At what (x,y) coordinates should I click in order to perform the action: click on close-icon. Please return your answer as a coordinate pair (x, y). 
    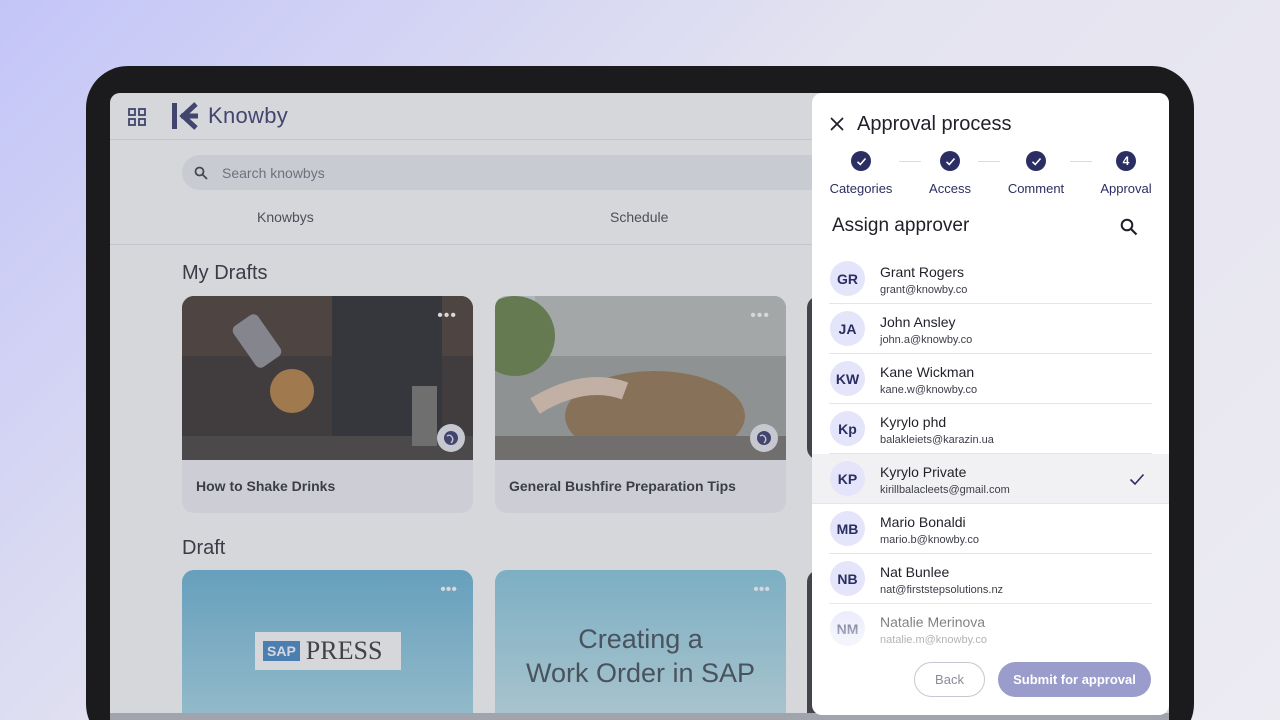
    Looking at the image, I should click on (837, 124).